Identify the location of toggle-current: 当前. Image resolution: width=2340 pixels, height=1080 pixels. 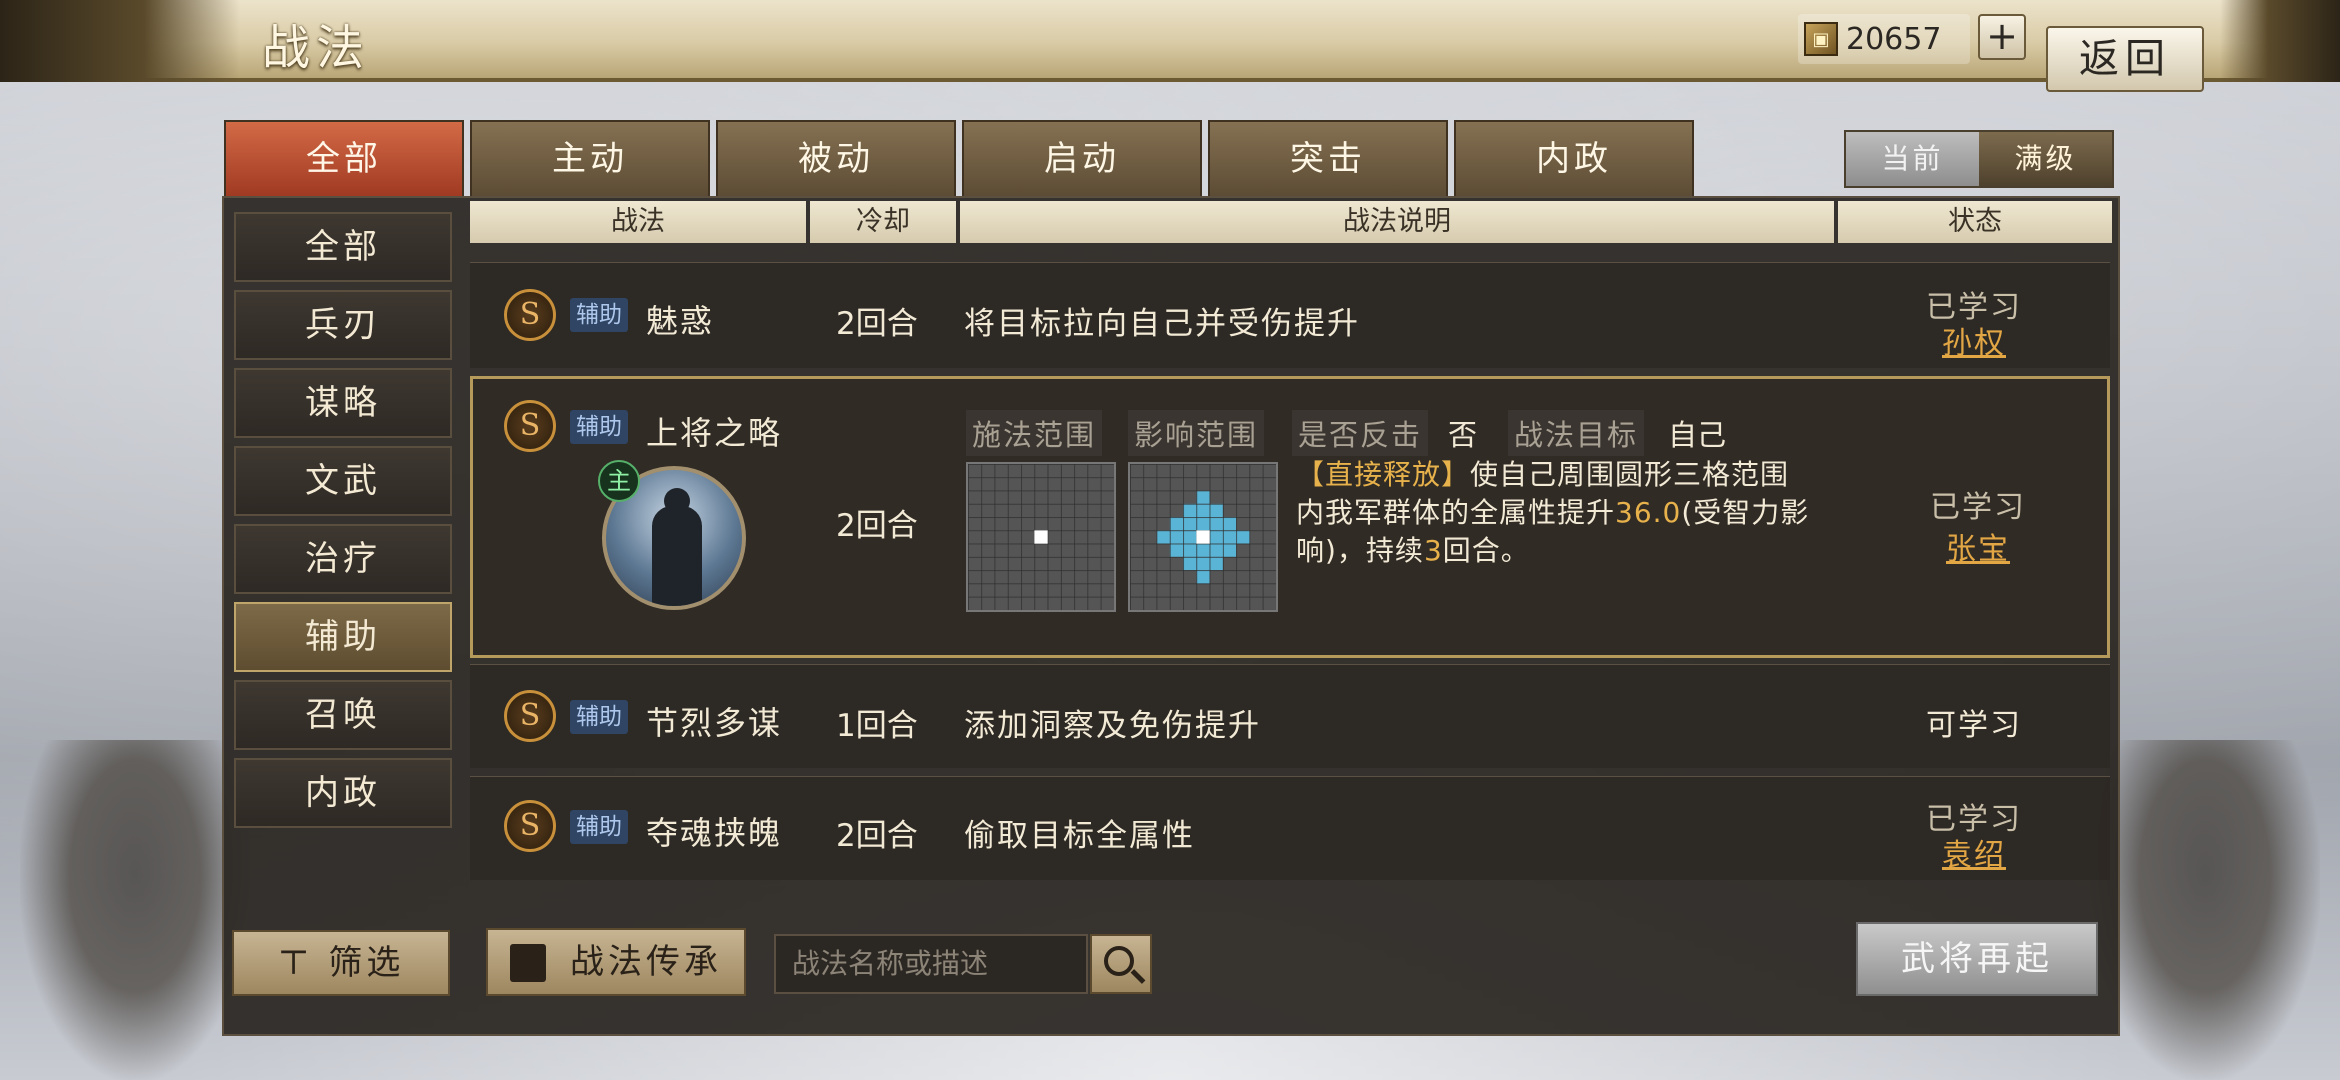
(1912, 159).